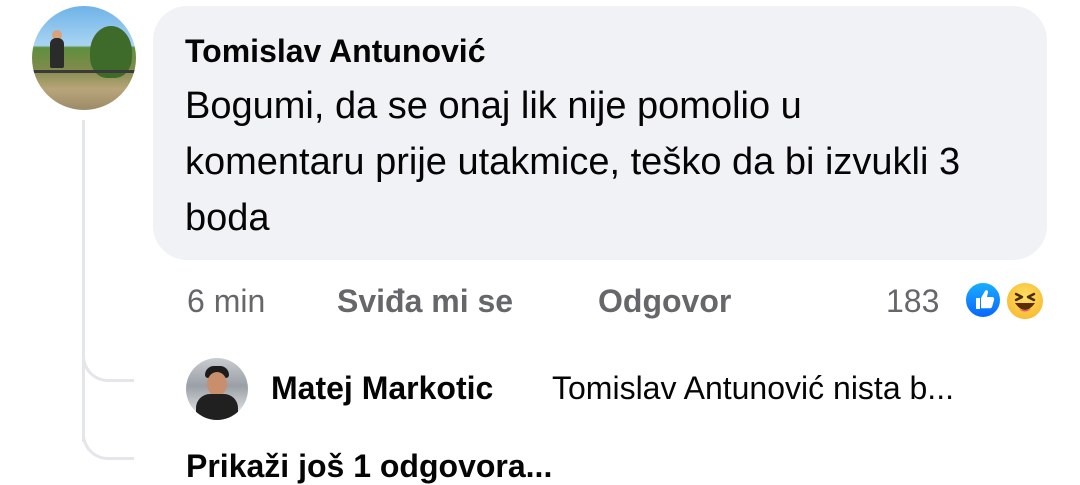 This screenshot has width=1080, height=485. Describe the element at coordinates (108, 434) in the screenshot. I see `thread-connector-more` at that location.